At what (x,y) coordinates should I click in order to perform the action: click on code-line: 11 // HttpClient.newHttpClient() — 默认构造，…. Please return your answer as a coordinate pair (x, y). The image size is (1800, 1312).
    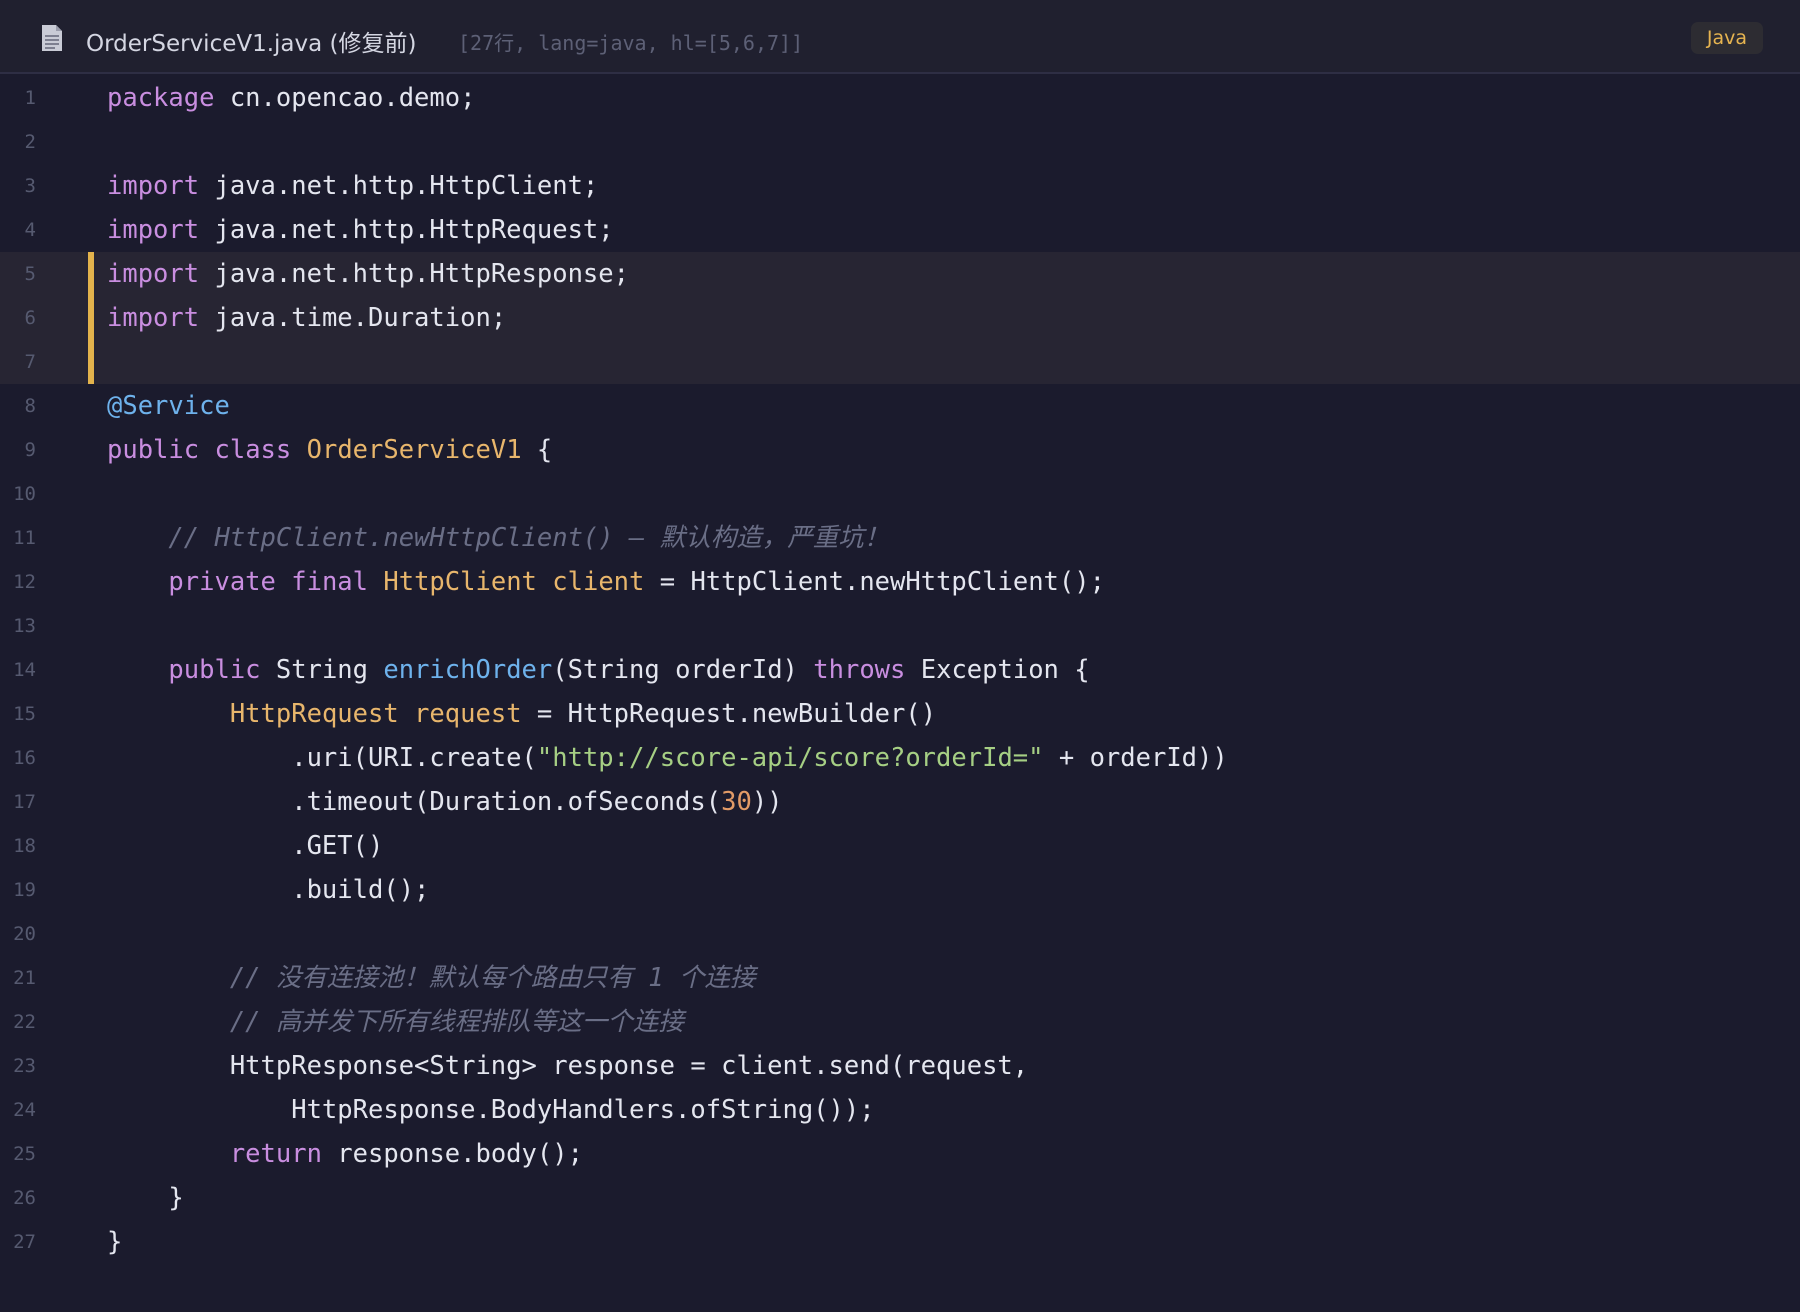
    Looking at the image, I should click on (900, 538).